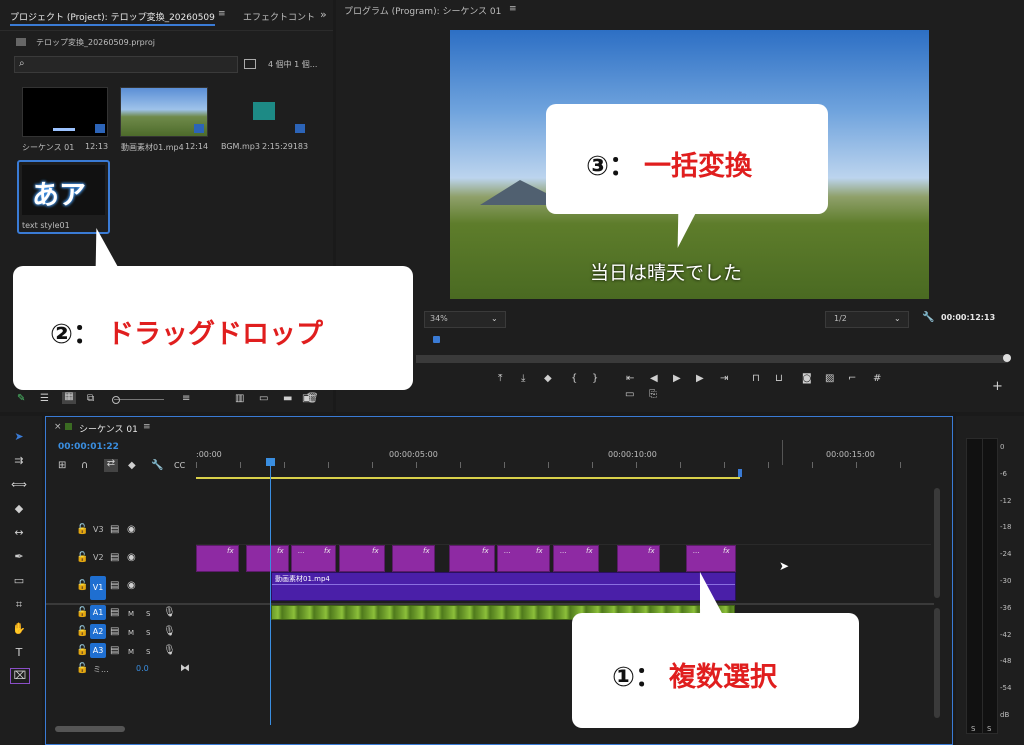 Image resolution: width=1024 pixels, height=745 pixels. Describe the element at coordinates (756, 379) in the screenshot. I see `lift-icon: ⊓` at that location.